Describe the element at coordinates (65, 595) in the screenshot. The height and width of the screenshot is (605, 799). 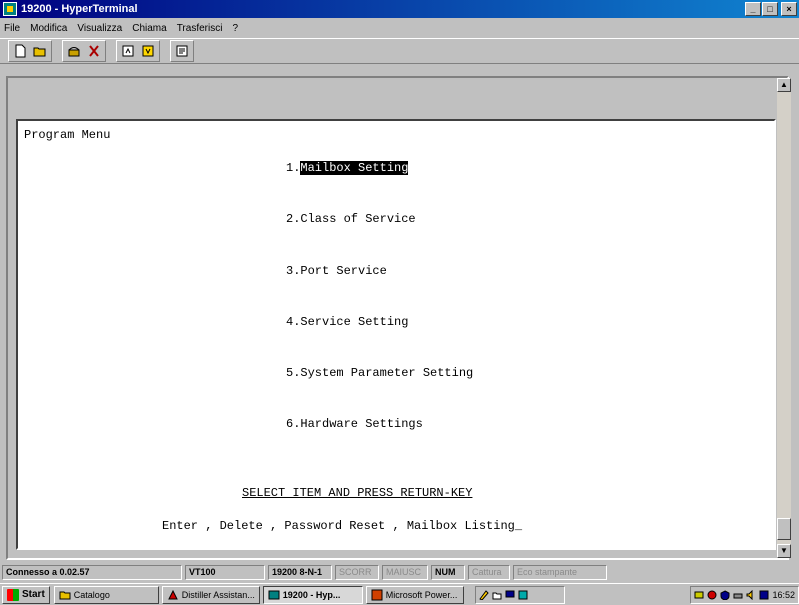
I see `folder-icon` at that location.